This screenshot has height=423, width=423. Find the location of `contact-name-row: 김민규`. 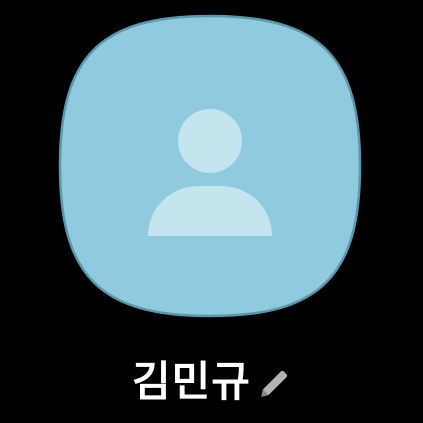

contact-name-row: 김민규 is located at coordinates (211, 382).